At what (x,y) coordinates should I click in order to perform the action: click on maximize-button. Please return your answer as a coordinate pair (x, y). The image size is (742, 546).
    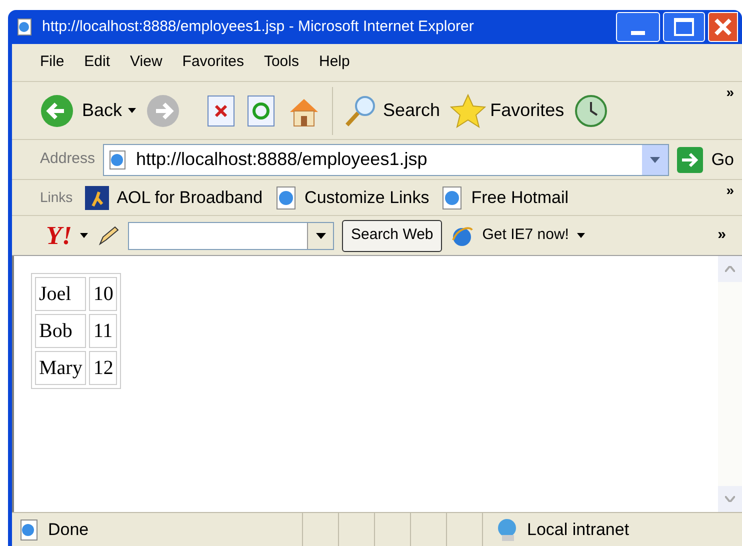
    Looking at the image, I should click on (684, 27).